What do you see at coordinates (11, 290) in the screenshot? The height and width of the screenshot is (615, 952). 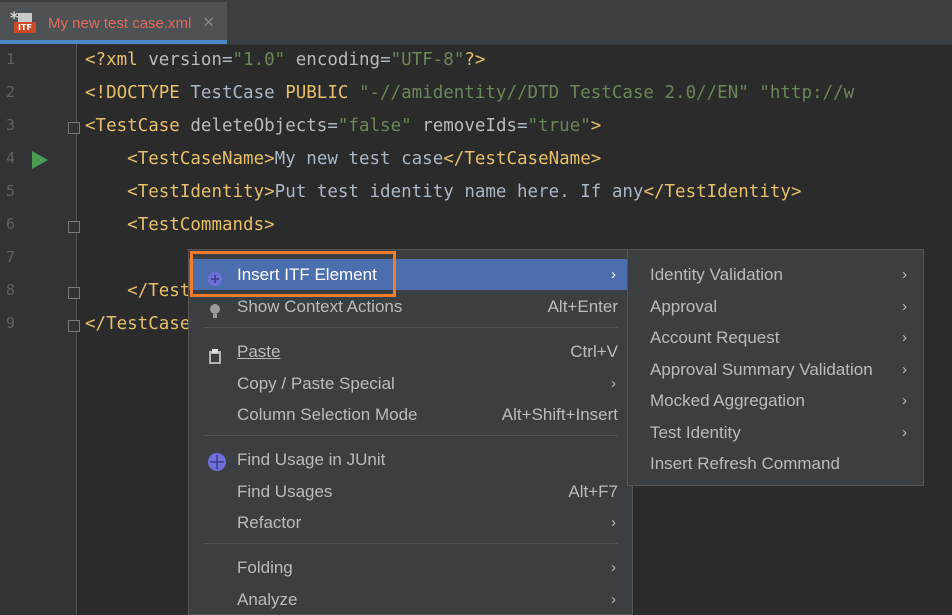 I see `line-number: 8` at bounding box center [11, 290].